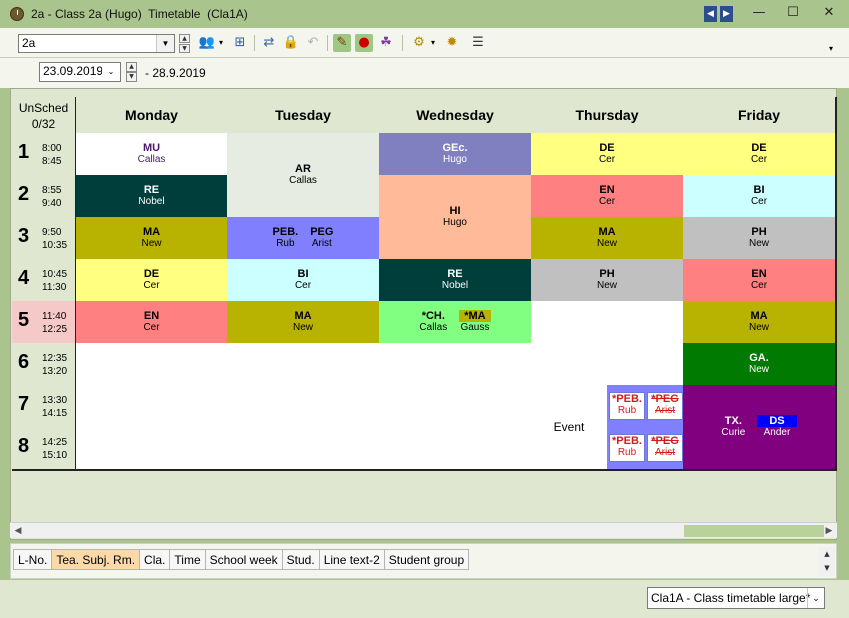 The image size is (849, 618). What do you see at coordinates (131, 77) in the screenshot?
I see `date-down-icon: ▼` at bounding box center [131, 77].